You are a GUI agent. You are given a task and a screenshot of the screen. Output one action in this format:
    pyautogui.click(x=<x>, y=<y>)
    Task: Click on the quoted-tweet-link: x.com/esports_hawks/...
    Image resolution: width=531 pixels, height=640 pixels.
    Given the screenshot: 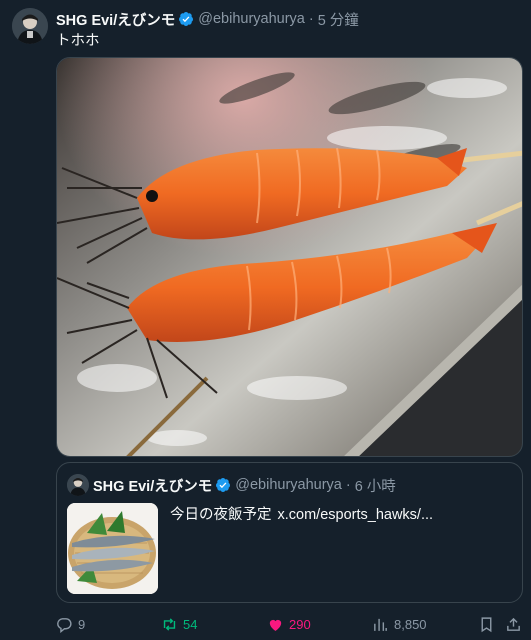 What is the action you would take?
    pyautogui.click(x=356, y=515)
    